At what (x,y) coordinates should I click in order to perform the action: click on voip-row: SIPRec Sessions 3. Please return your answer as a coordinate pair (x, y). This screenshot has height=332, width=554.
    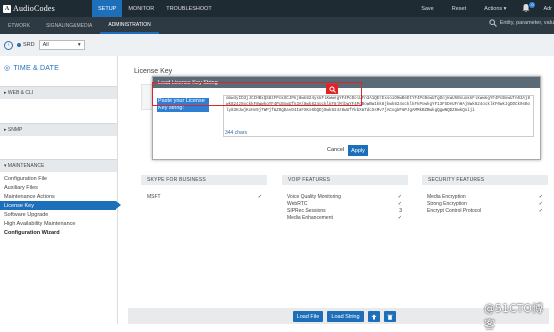
    Looking at the image, I should click on (344, 211).